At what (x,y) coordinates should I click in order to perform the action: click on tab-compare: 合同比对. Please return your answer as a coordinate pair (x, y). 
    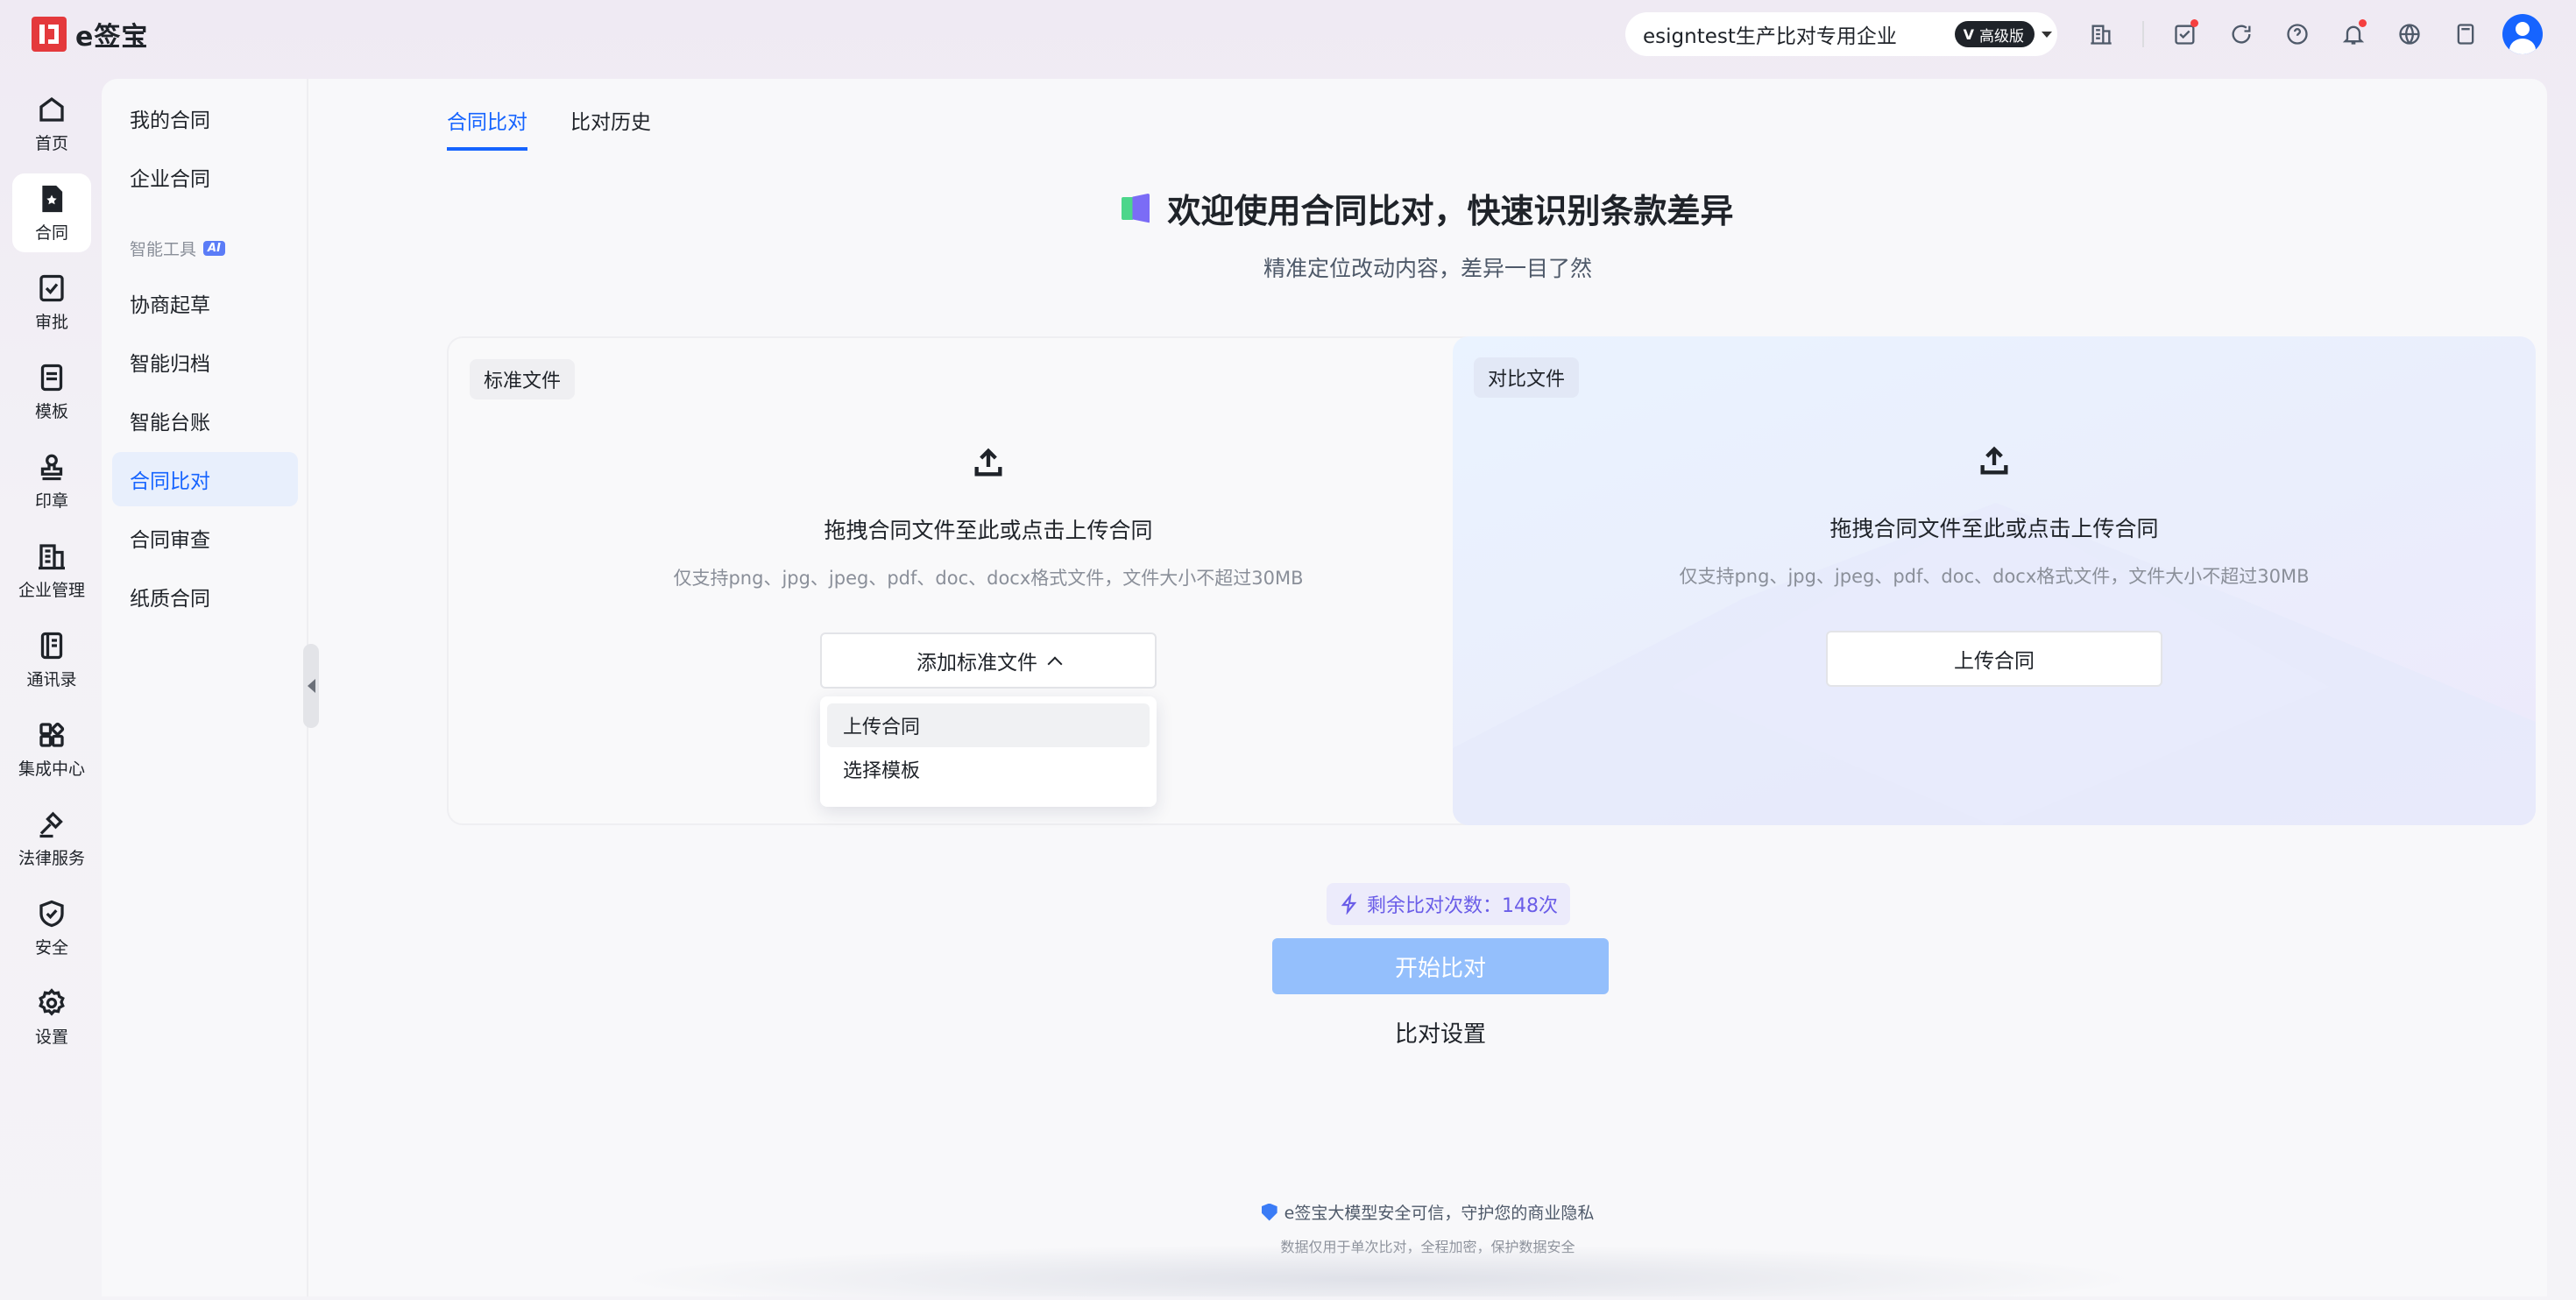
    Looking at the image, I should click on (487, 128).